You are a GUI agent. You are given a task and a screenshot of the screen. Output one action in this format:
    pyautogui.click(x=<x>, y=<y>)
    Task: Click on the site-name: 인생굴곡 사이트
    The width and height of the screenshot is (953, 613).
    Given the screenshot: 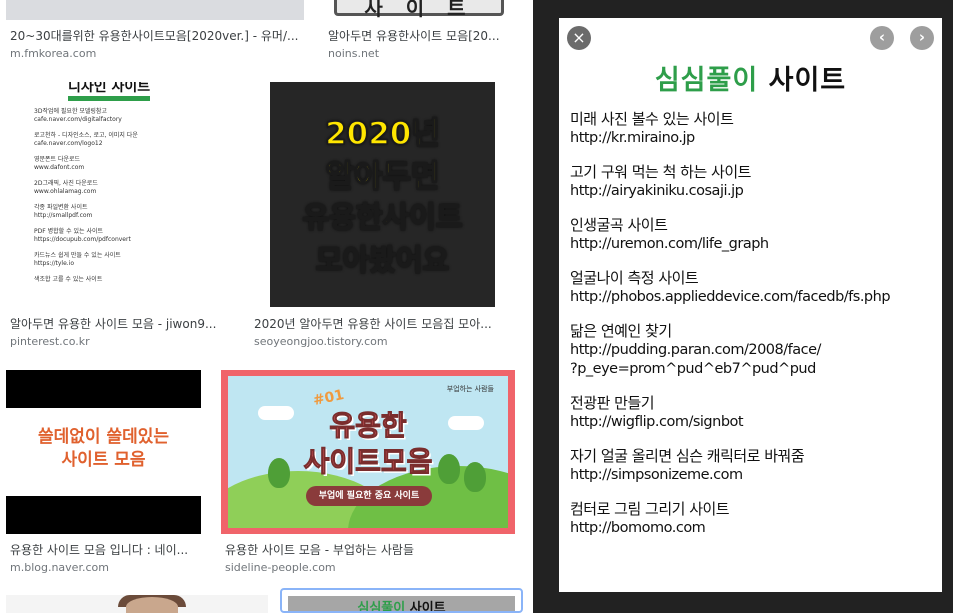 What is the action you would take?
    pyautogui.click(x=619, y=225)
    